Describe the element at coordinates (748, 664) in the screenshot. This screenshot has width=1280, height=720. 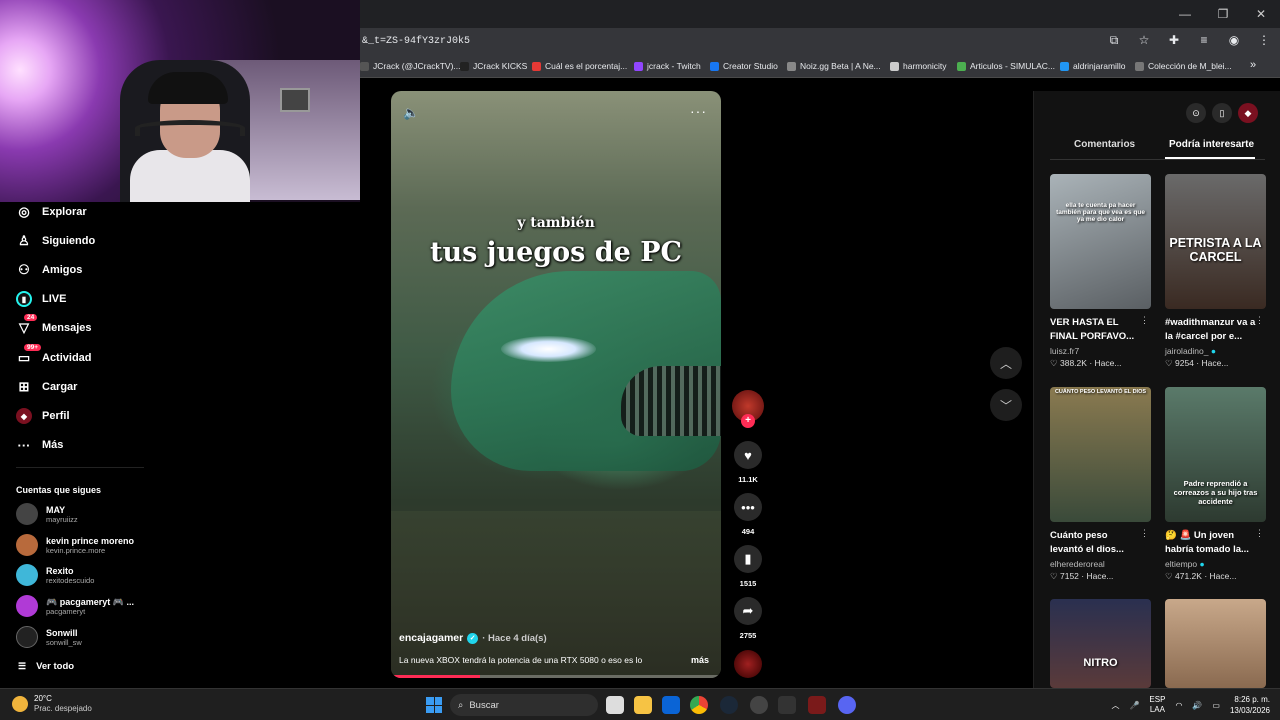
I see `music-disc-icon` at that location.